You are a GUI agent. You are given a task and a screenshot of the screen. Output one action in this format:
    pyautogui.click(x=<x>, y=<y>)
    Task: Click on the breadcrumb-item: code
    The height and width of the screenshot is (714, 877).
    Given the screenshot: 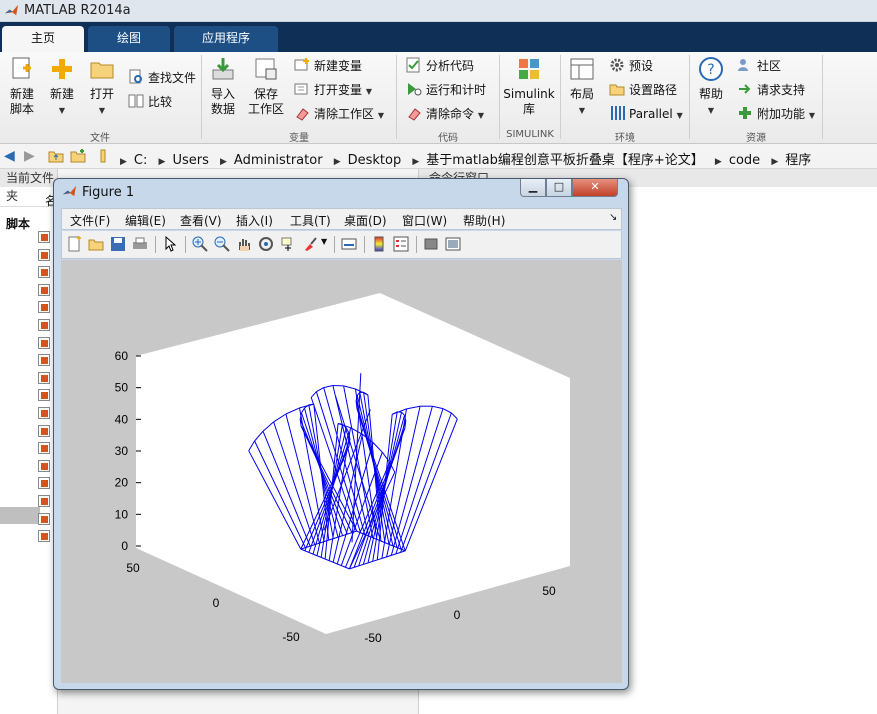 What is the action you would take?
    pyautogui.click(x=744, y=160)
    